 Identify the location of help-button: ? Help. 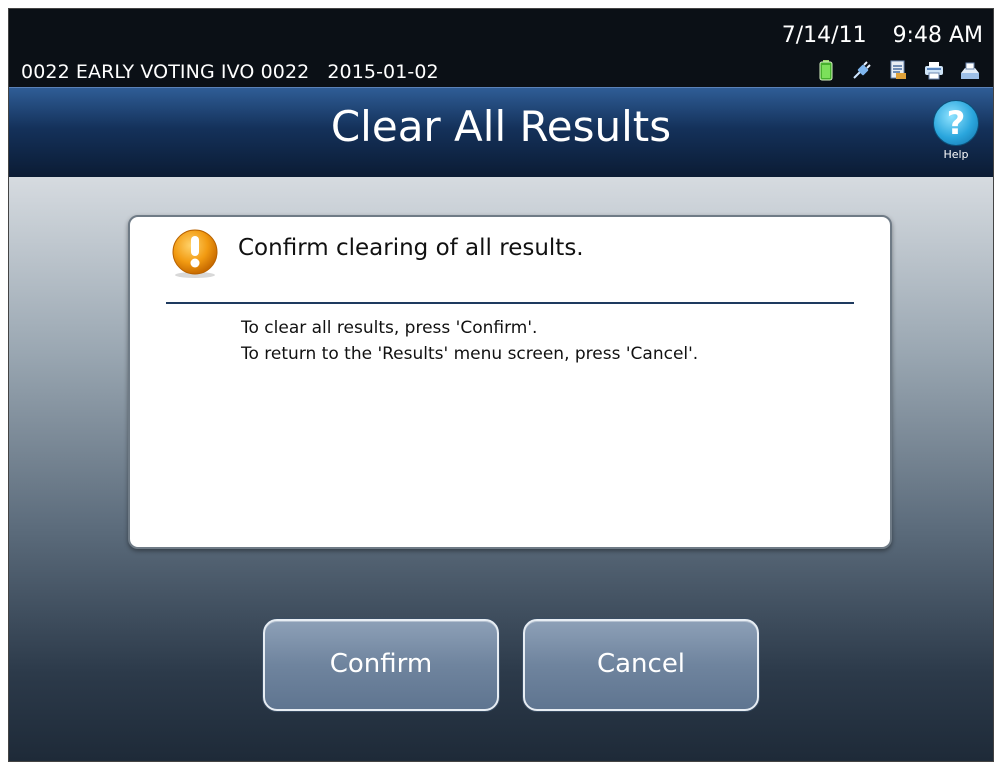
(956, 130).